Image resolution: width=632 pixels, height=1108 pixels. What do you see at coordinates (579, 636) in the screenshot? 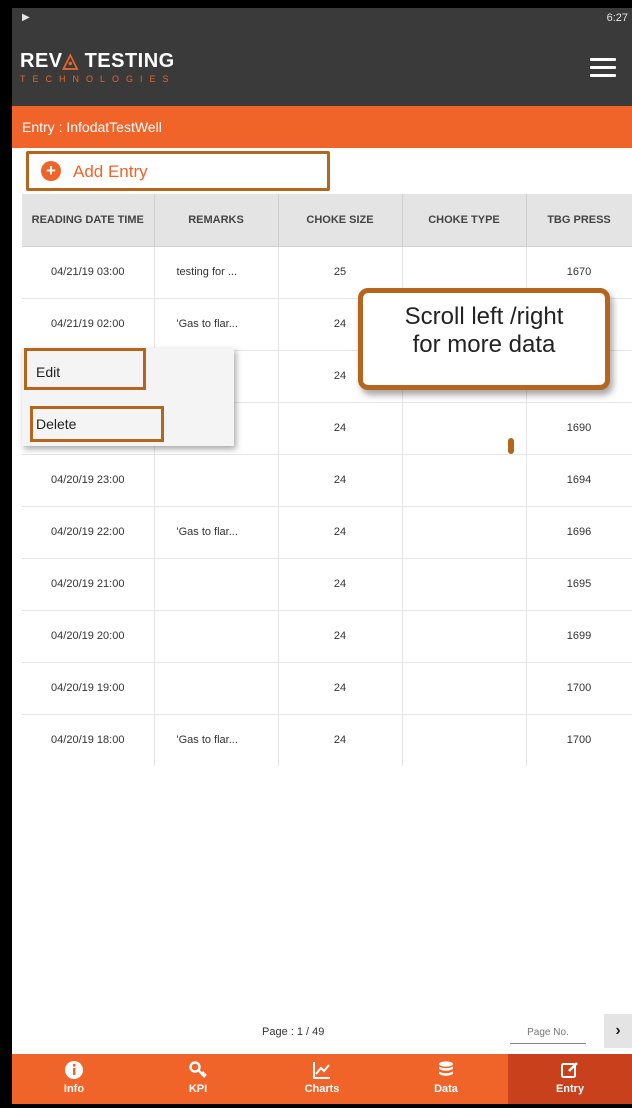
I see `cell-tbg-press: 1699` at bounding box center [579, 636].